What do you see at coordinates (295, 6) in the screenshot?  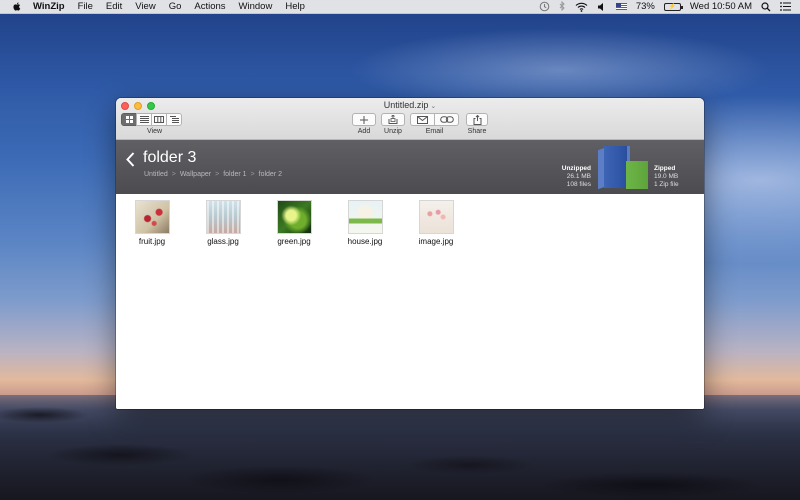 I see `menu-help: Help` at bounding box center [295, 6].